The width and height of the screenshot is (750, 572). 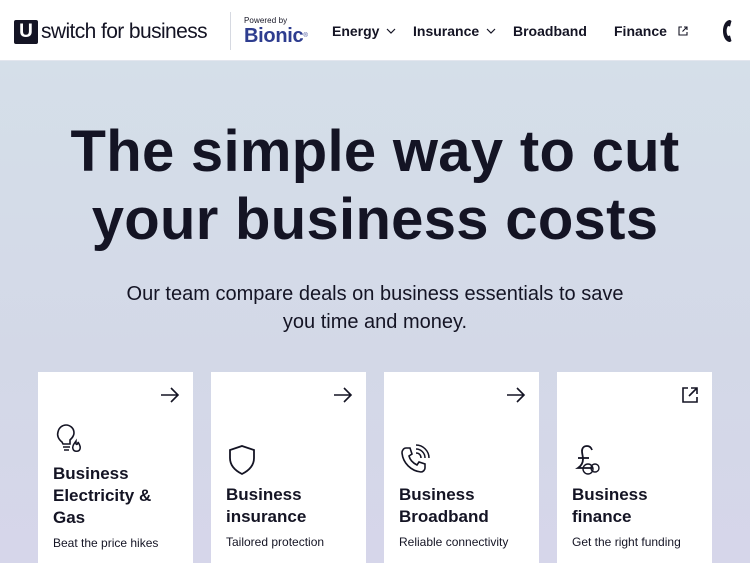 I want to click on card-description: Reliable connectivity, so click(x=454, y=542).